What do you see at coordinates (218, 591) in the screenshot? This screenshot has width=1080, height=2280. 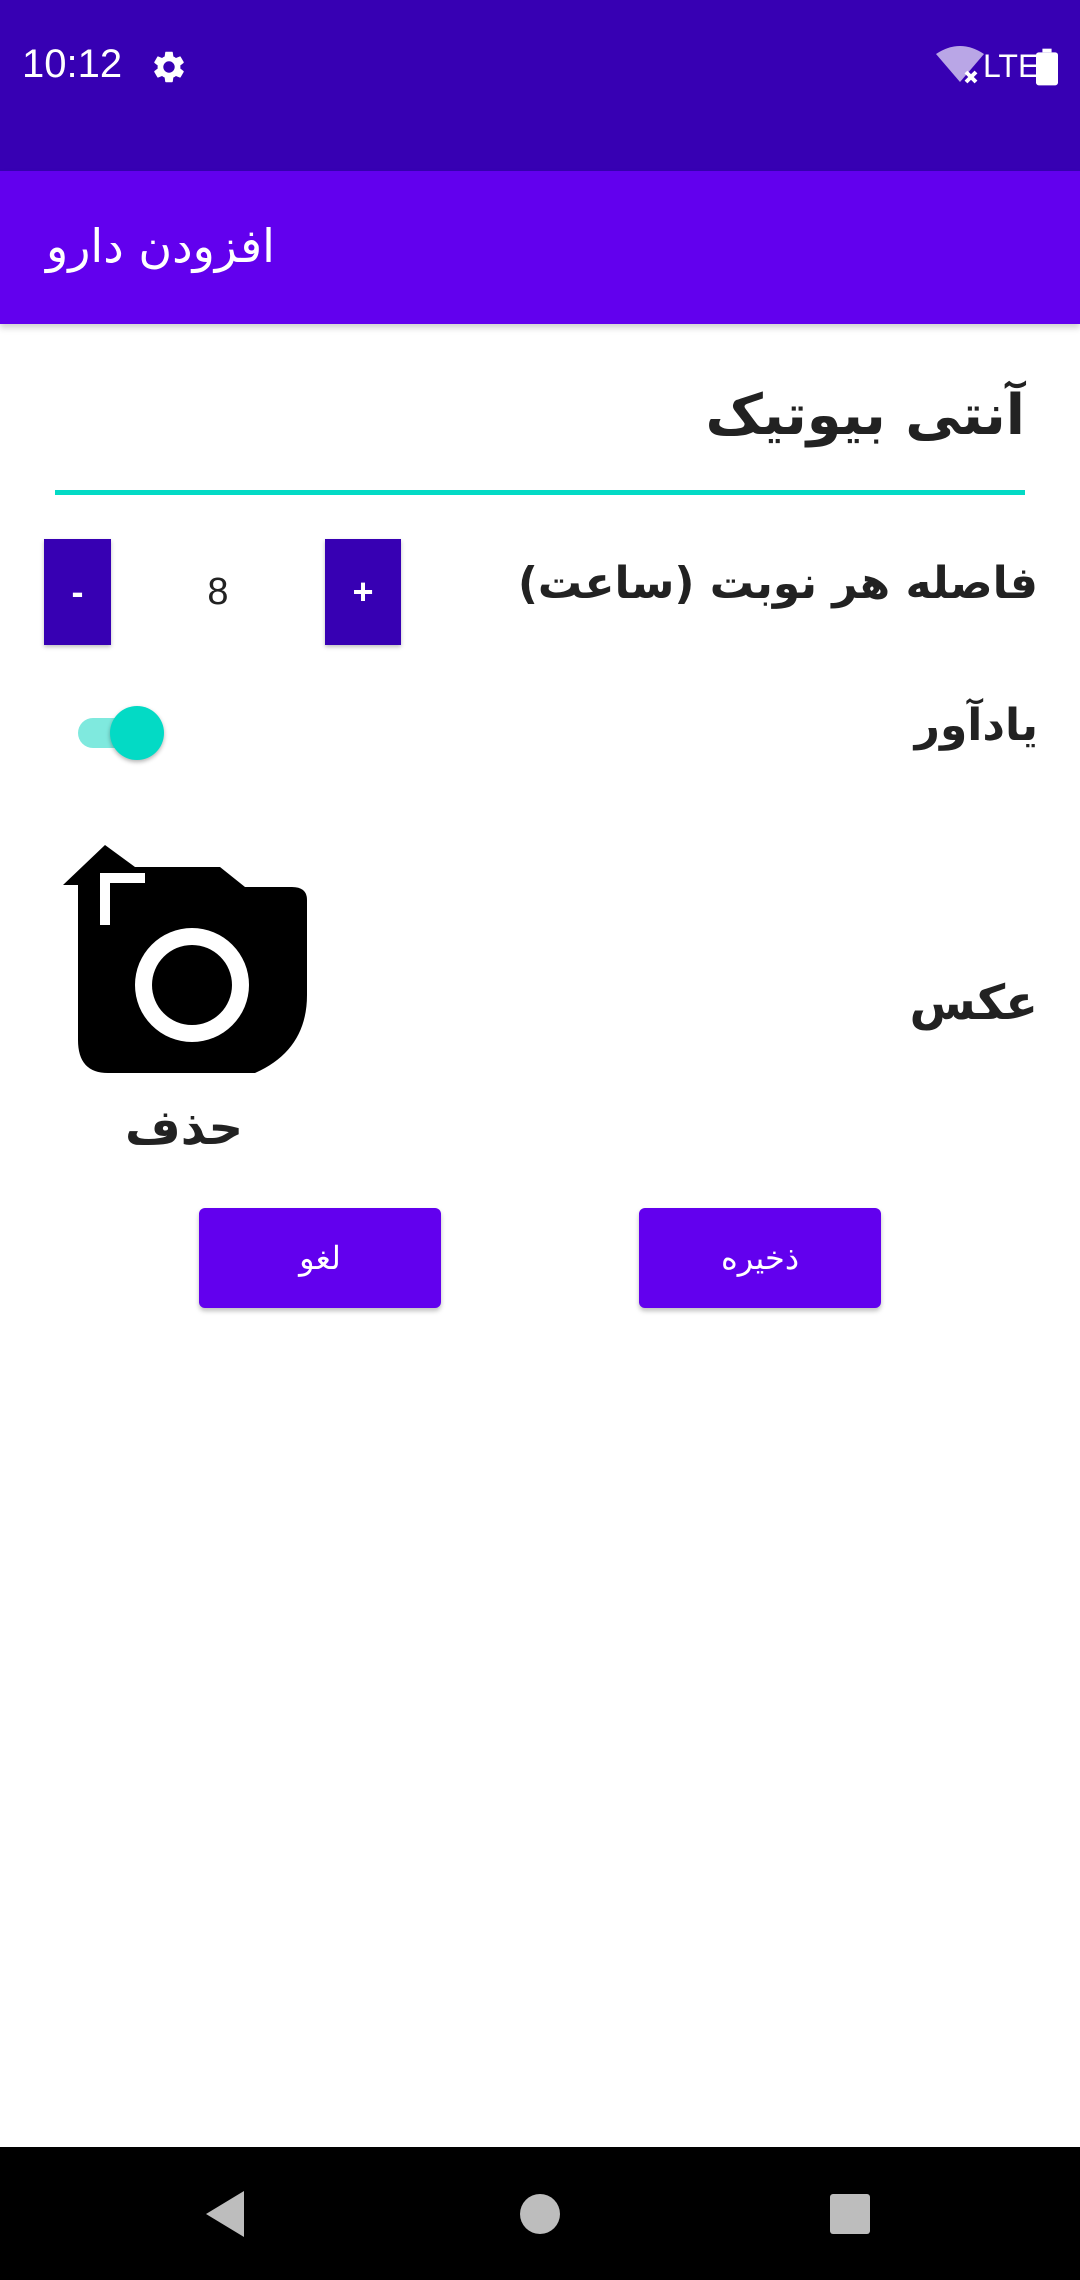 I see `interval-value: 8` at bounding box center [218, 591].